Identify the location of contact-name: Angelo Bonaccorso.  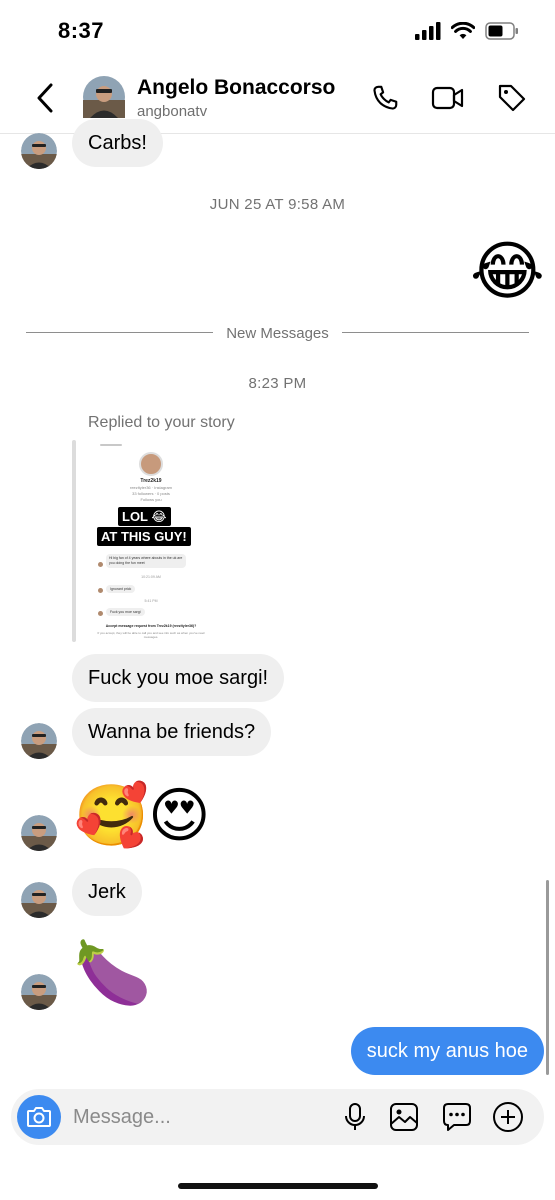
(236, 88).